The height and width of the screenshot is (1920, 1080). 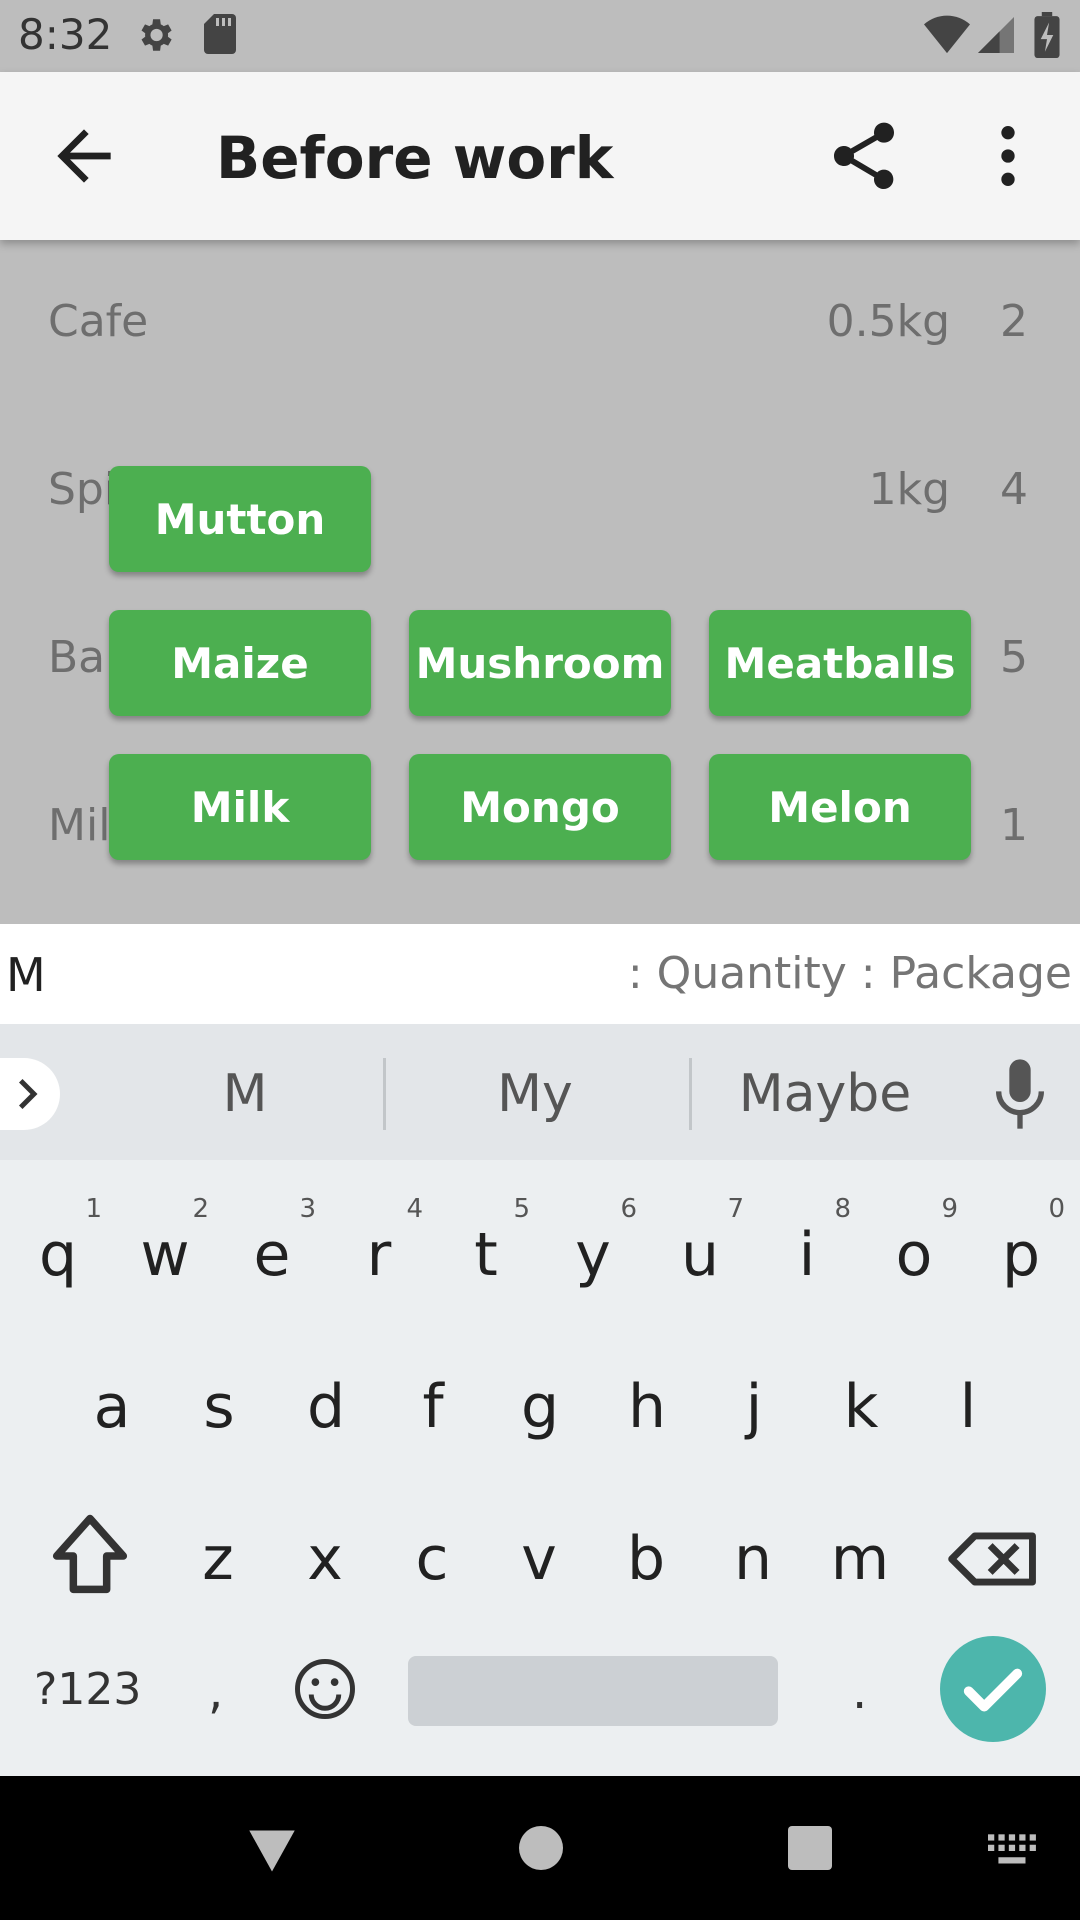 What do you see at coordinates (1014, 657) in the screenshot?
I see `item-quantity: 5` at bounding box center [1014, 657].